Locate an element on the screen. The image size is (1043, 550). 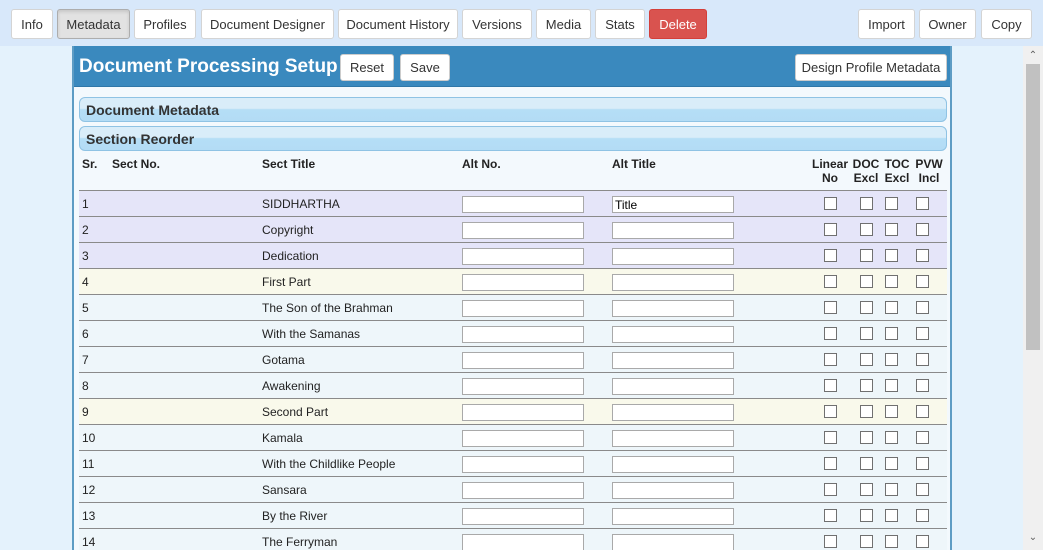
tab-profiles: Profiles is located at coordinates (165, 24).